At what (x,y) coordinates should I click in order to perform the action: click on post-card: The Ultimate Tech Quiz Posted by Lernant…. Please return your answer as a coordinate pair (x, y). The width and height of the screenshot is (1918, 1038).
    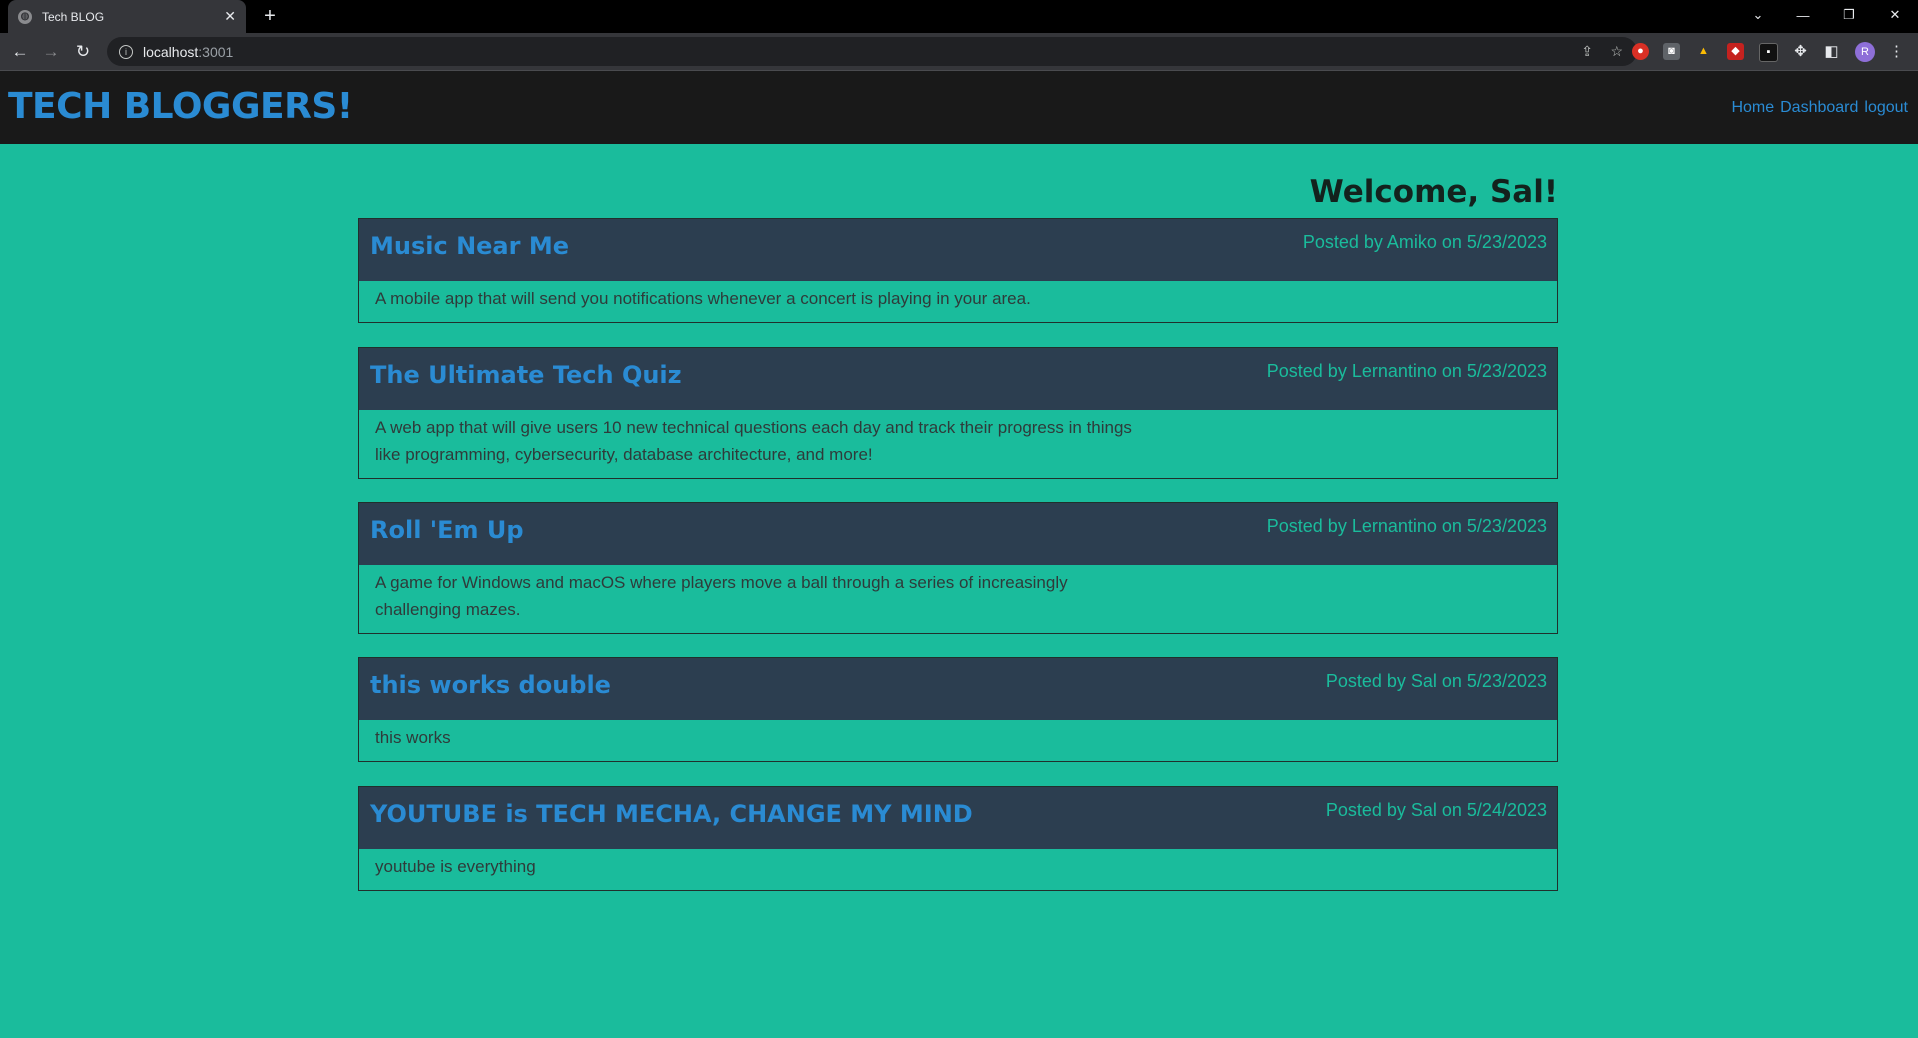
    Looking at the image, I should click on (958, 413).